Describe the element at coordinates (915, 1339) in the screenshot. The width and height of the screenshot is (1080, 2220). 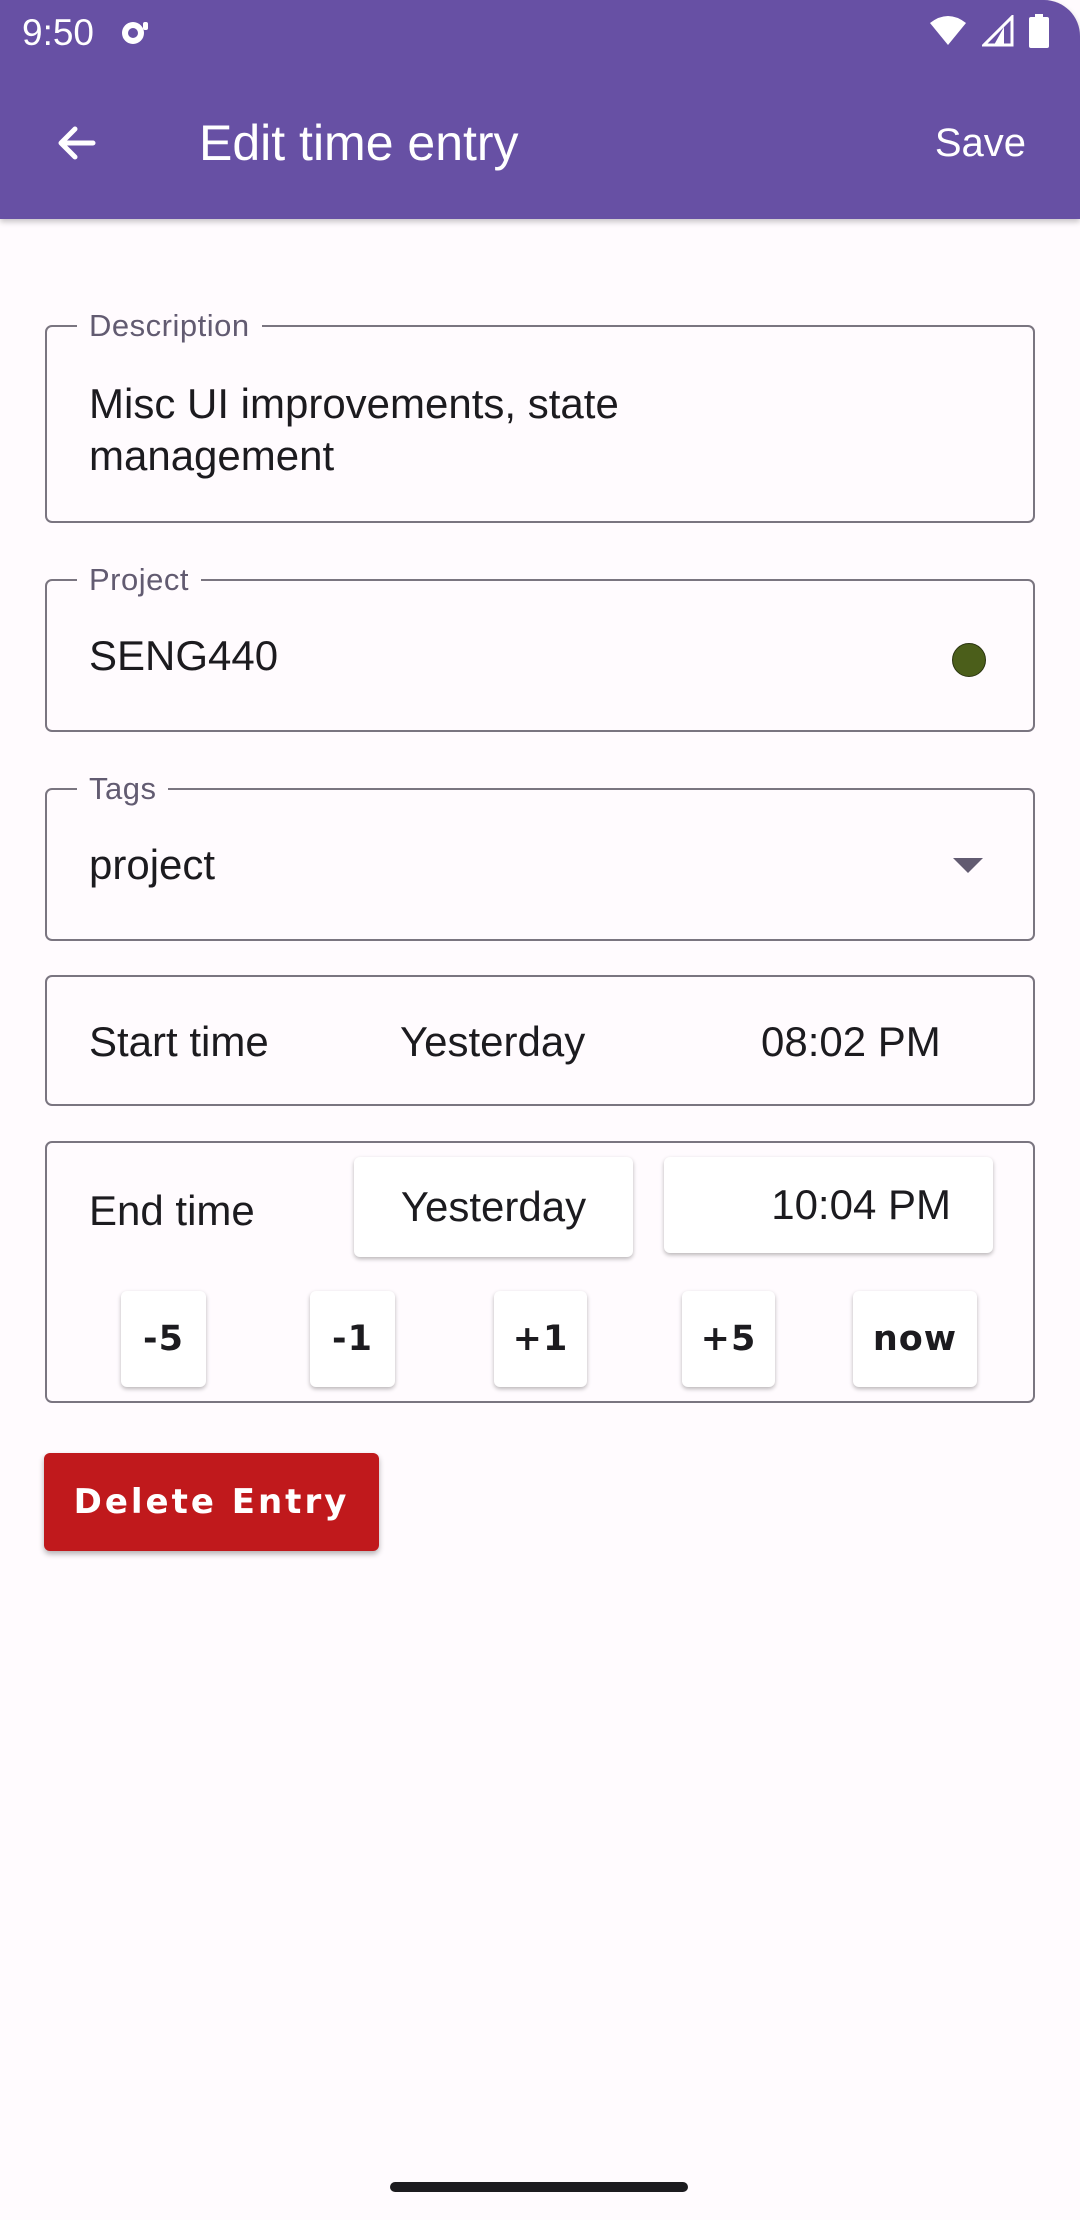
I see `now-button: now` at that location.